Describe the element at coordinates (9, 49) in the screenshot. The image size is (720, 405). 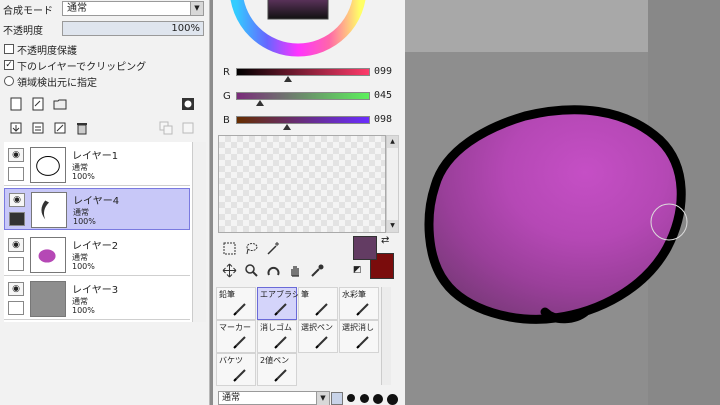
I see `preserve-opacity-checkbox` at that location.